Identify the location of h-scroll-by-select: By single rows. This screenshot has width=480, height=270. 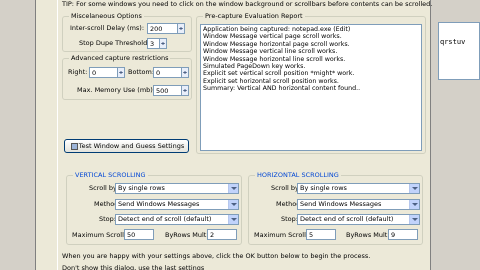
(358, 188).